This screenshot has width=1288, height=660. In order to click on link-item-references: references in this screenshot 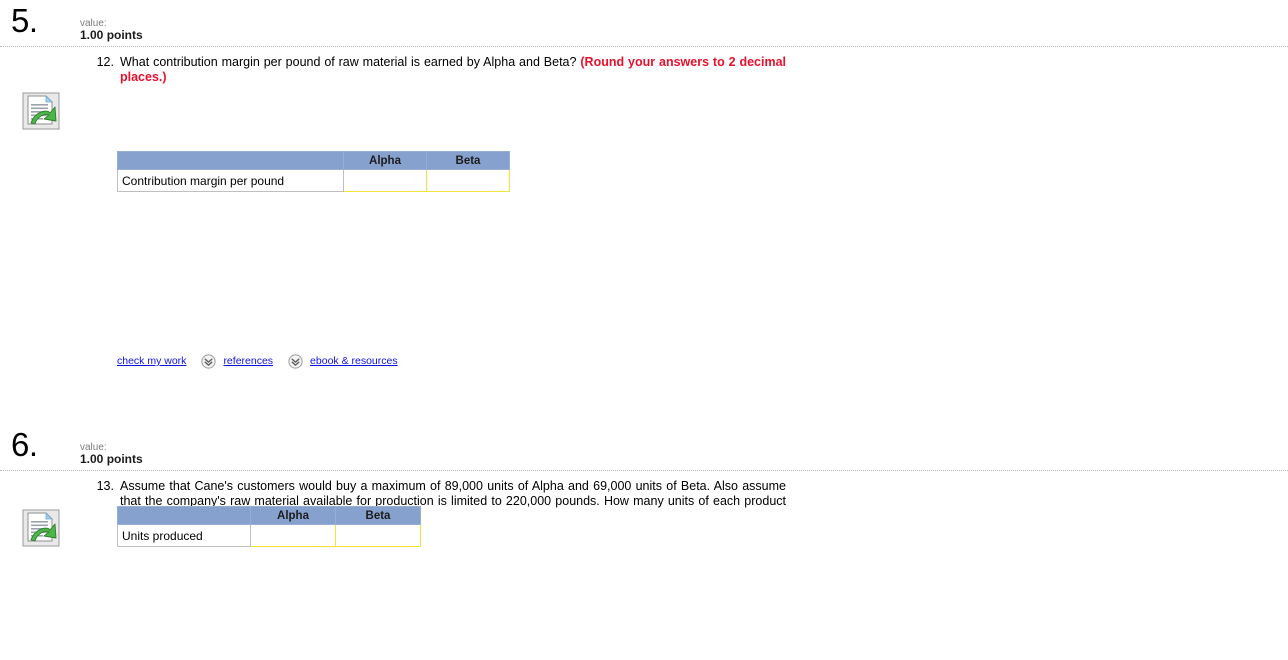, I will do `click(237, 361)`.